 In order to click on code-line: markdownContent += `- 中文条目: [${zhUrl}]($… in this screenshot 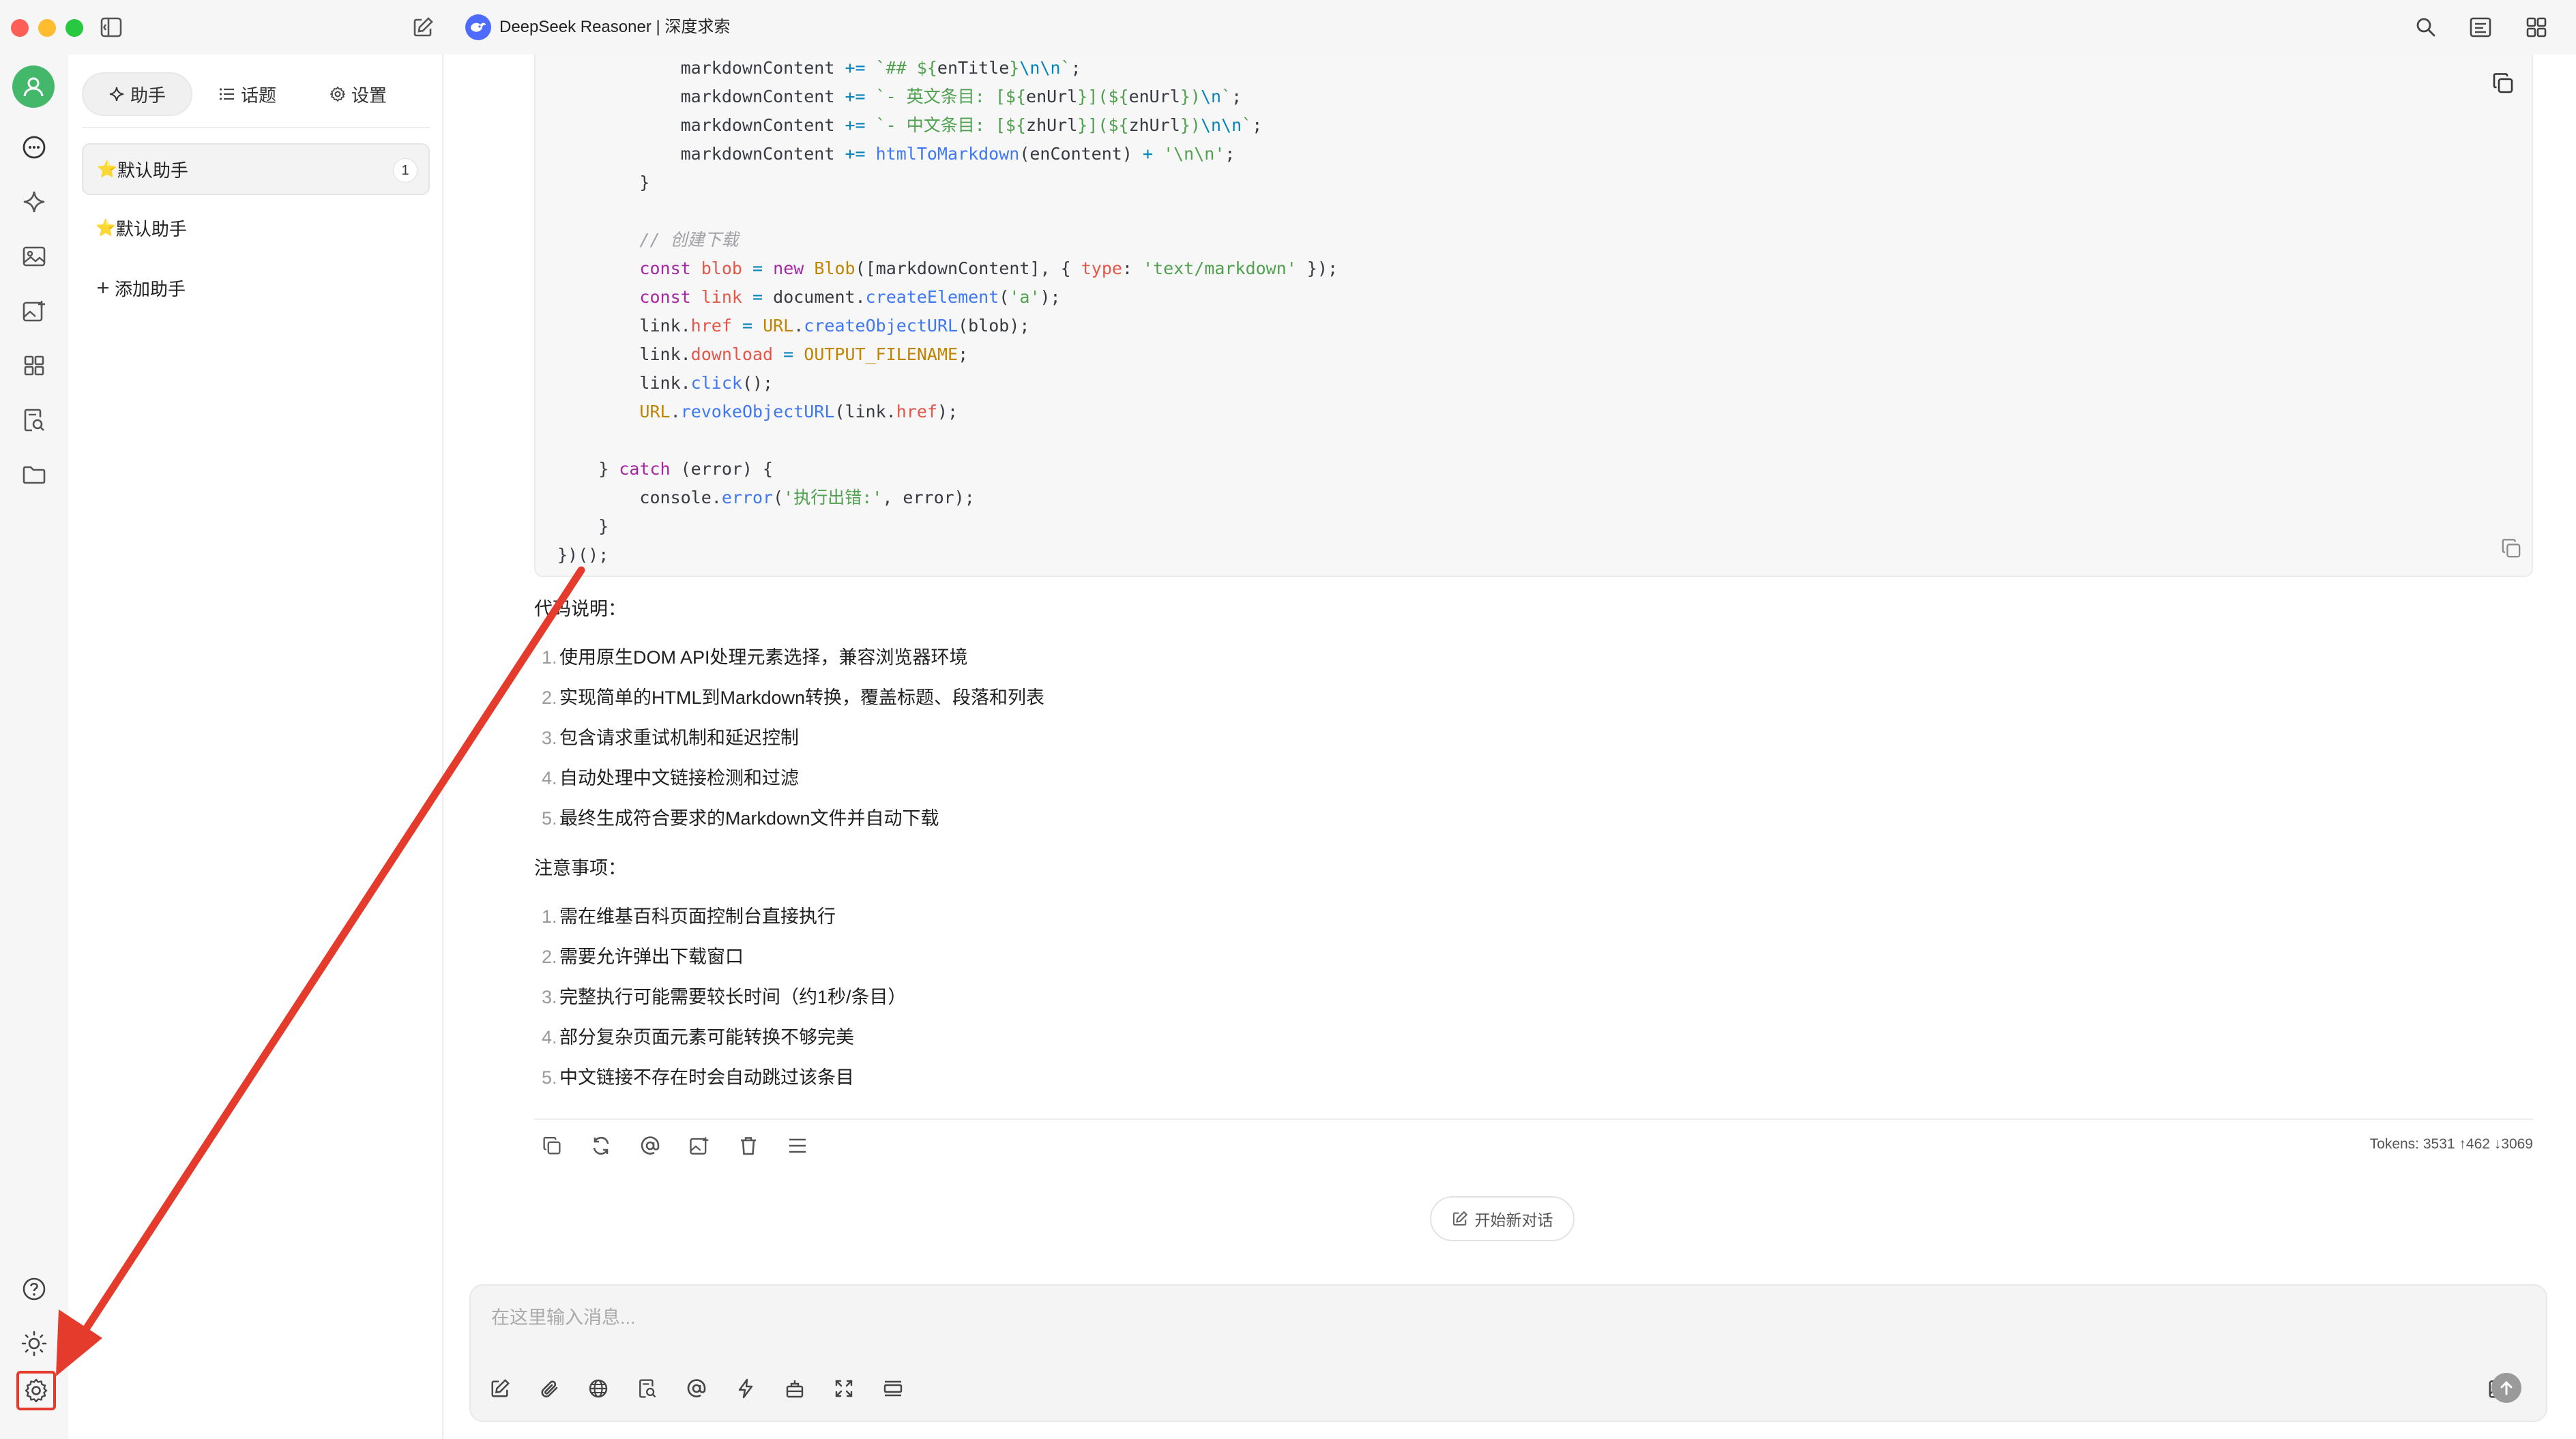, I will do `click(910, 125)`.